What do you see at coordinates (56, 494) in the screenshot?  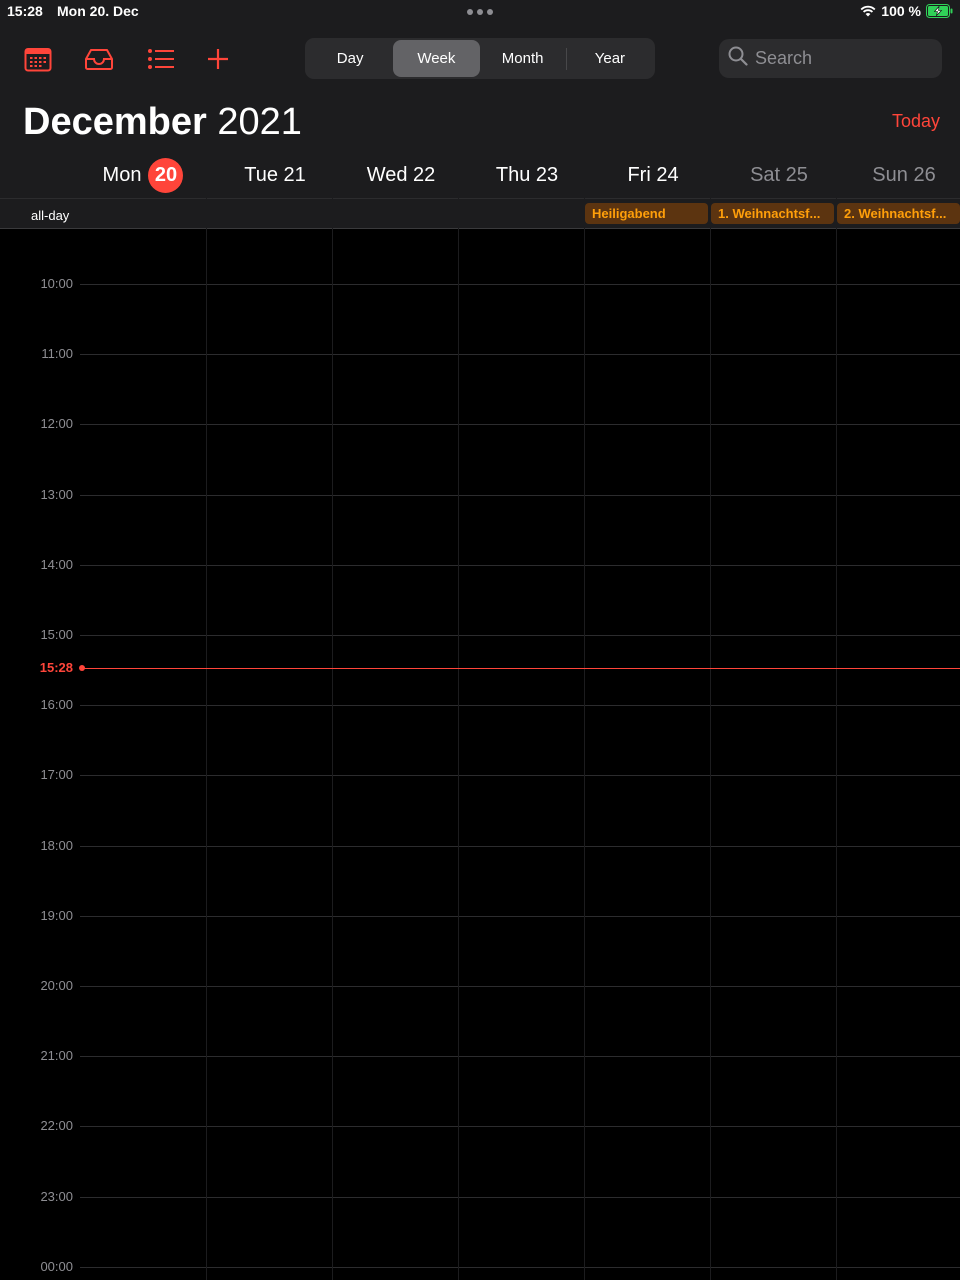 I see `hour-label: 13:00` at bounding box center [56, 494].